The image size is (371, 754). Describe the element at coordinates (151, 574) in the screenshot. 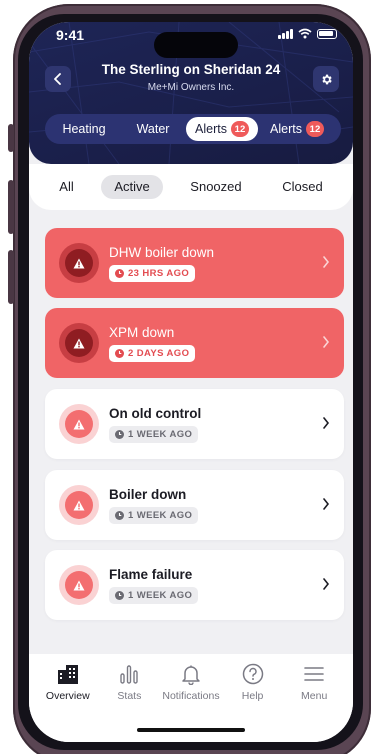

I see `alert-title: Flame failure` at that location.